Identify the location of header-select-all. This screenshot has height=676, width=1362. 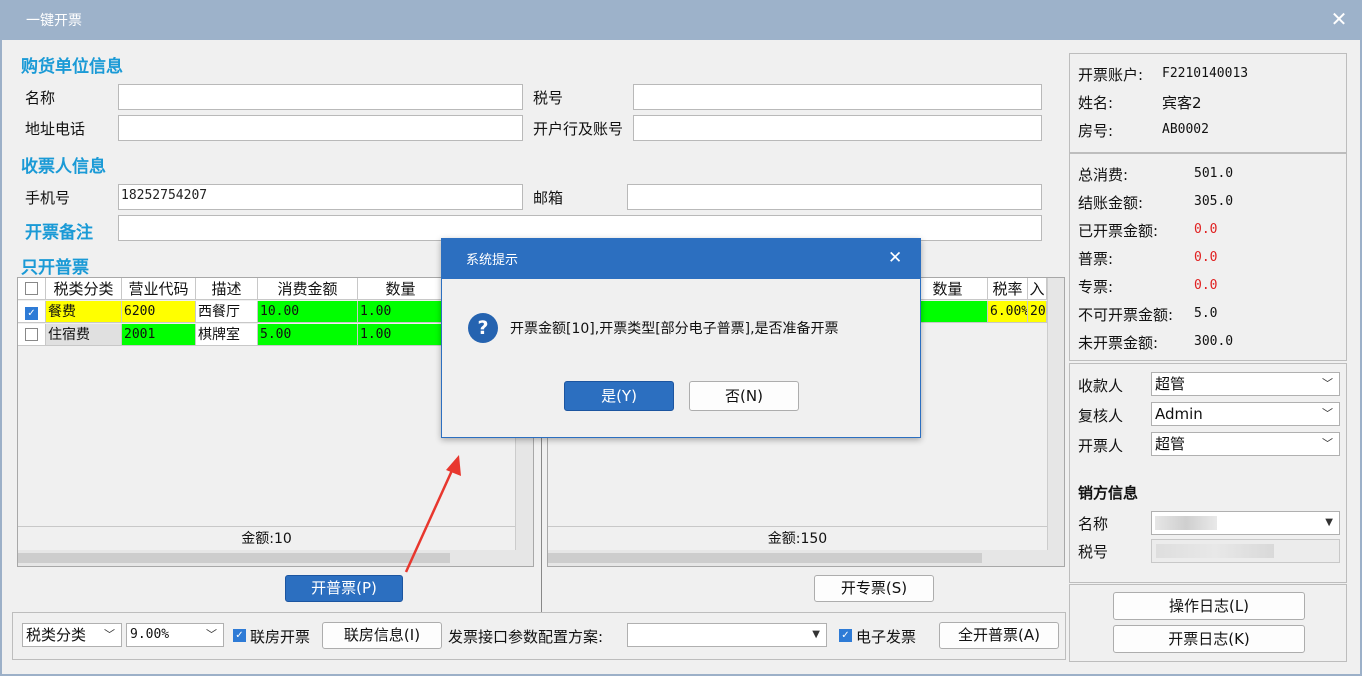
(32, 289).